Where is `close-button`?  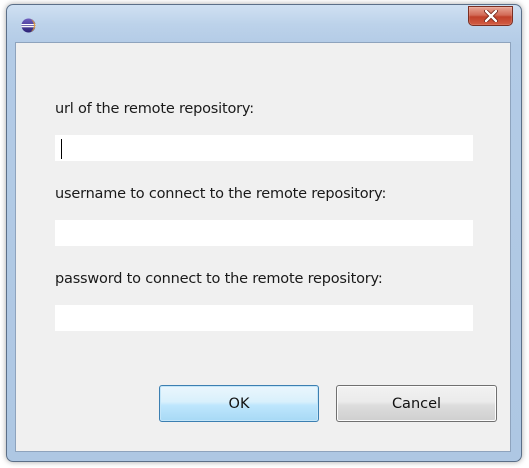 close-button is located at coordinates (490, 16).